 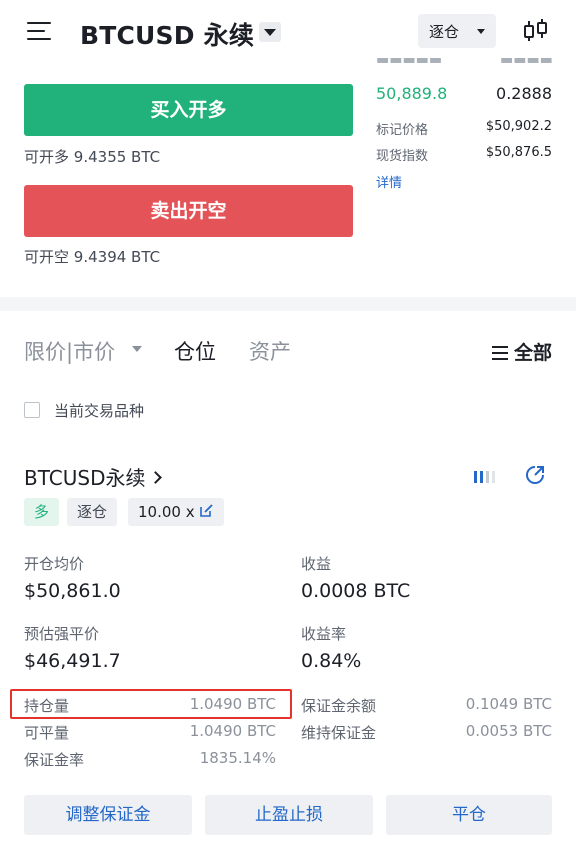 I want to click on filter-all-label: 全部, so click(x=532, y=353).